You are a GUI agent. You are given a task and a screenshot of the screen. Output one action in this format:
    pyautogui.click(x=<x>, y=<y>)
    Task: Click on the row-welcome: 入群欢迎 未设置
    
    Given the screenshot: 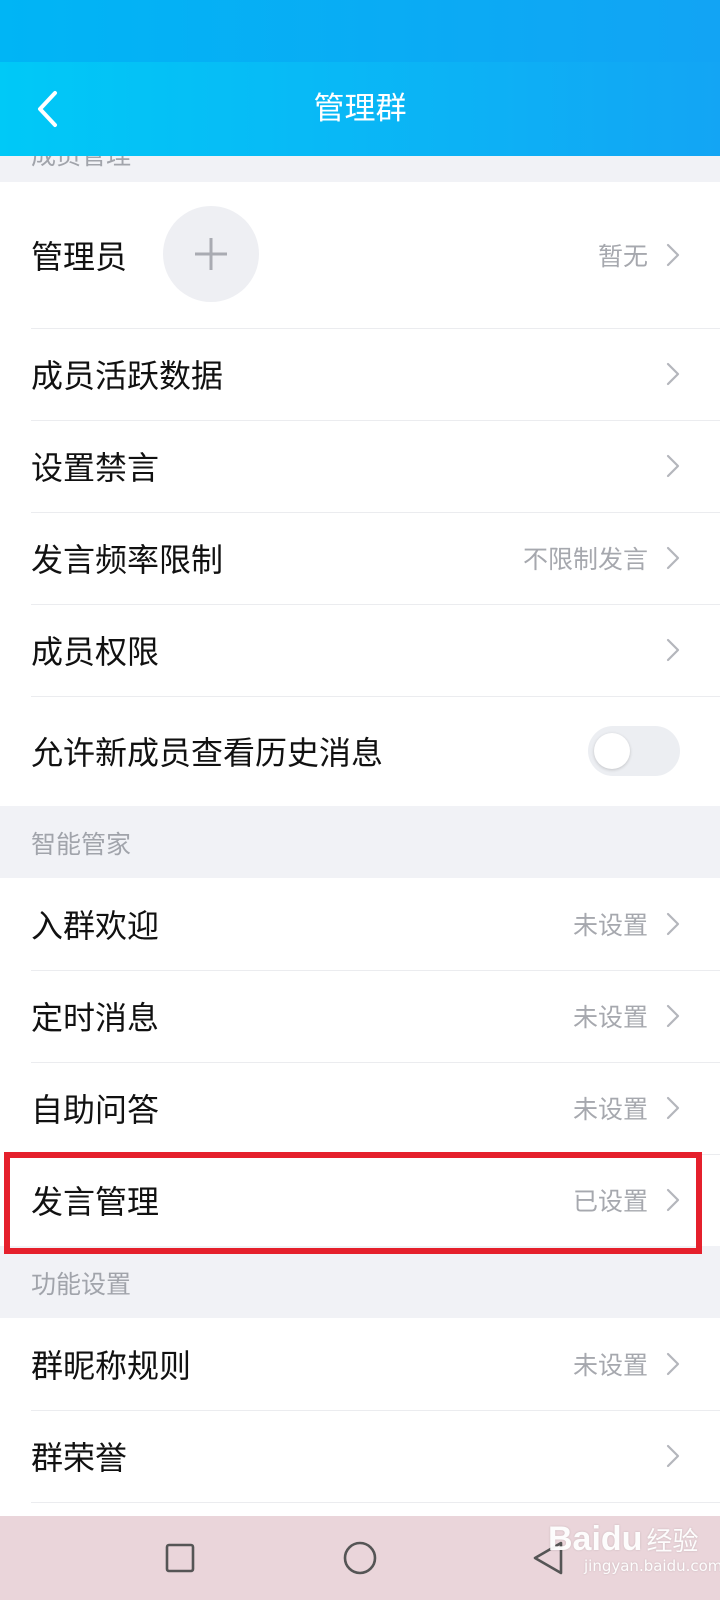 What is the action you would take?
    pyautogui.click(x=360, y=924)
    